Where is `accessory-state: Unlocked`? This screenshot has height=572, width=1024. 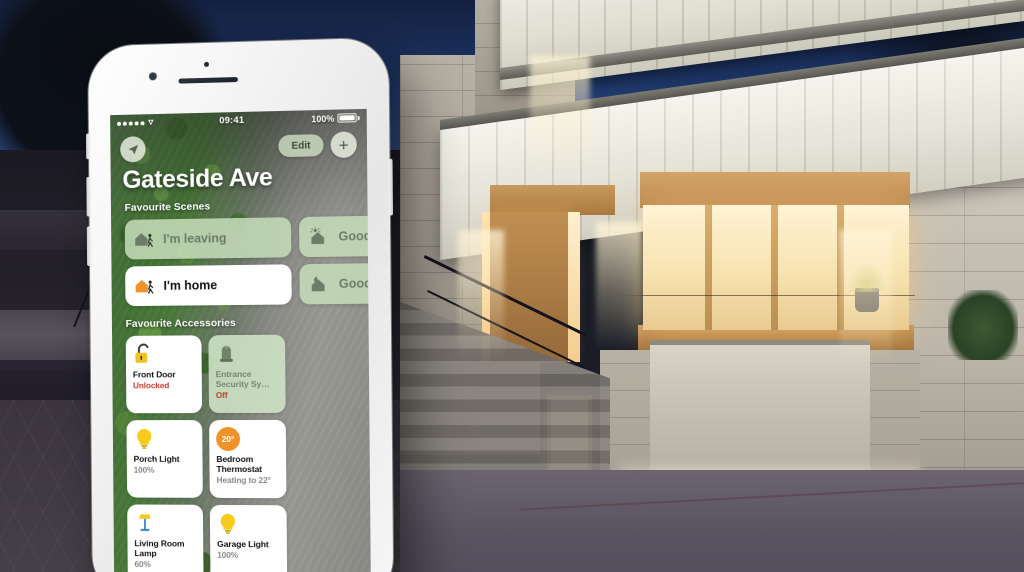 accessory-state: Unlocked is located at coordinates (151, 385).